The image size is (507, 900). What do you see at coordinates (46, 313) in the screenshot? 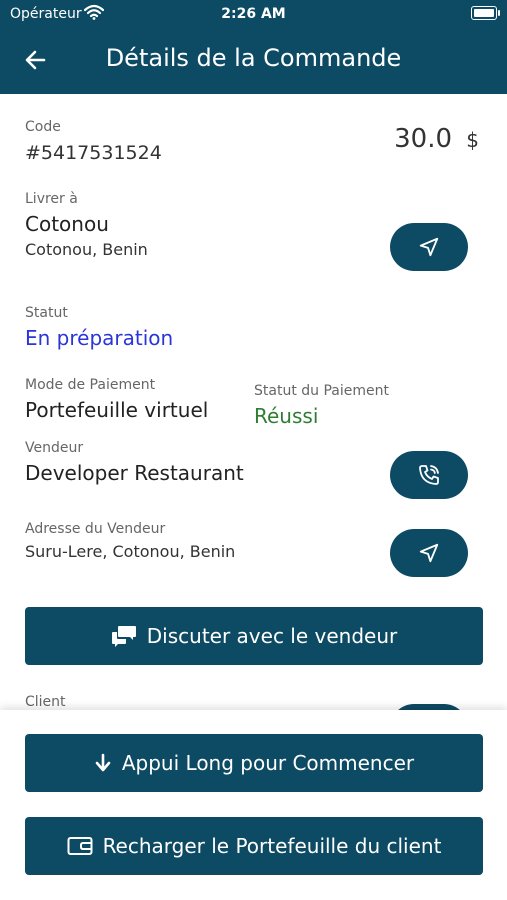
I see `status-label: Statut` at bounding box center [46, 313].